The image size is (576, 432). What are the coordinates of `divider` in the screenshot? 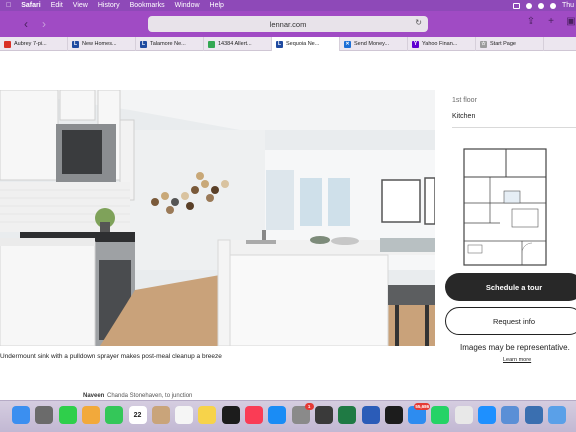 It's located at (514, 127).